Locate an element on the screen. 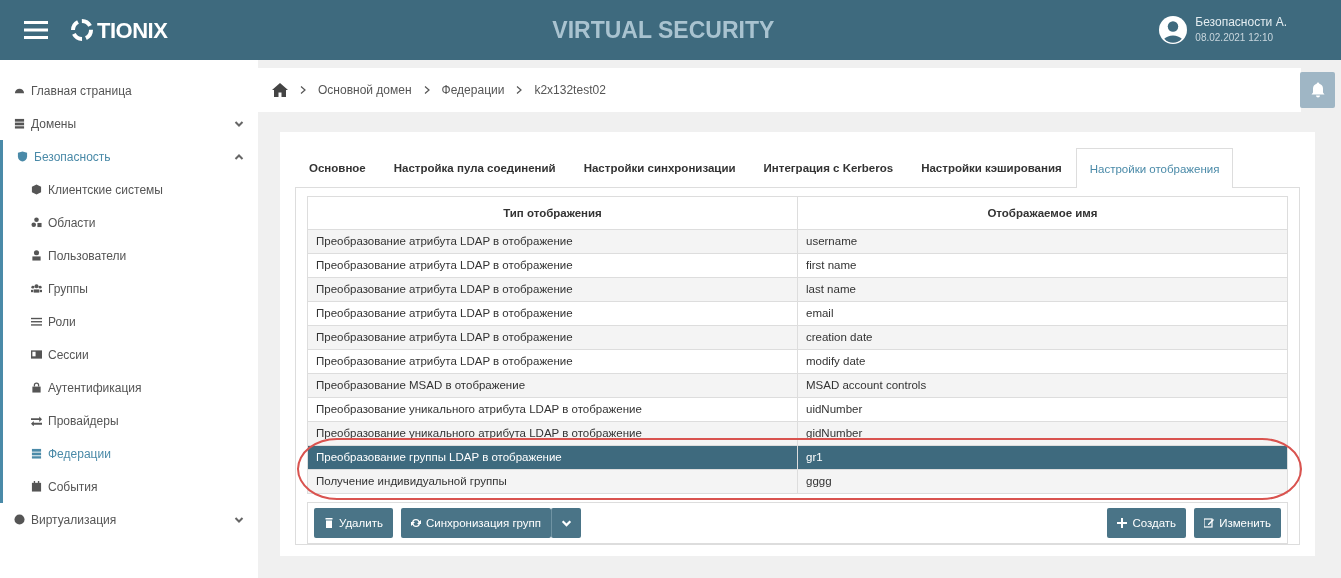 This screenshot has width=1341, height=578. calendar-icon is located at coordinates (36, 486).